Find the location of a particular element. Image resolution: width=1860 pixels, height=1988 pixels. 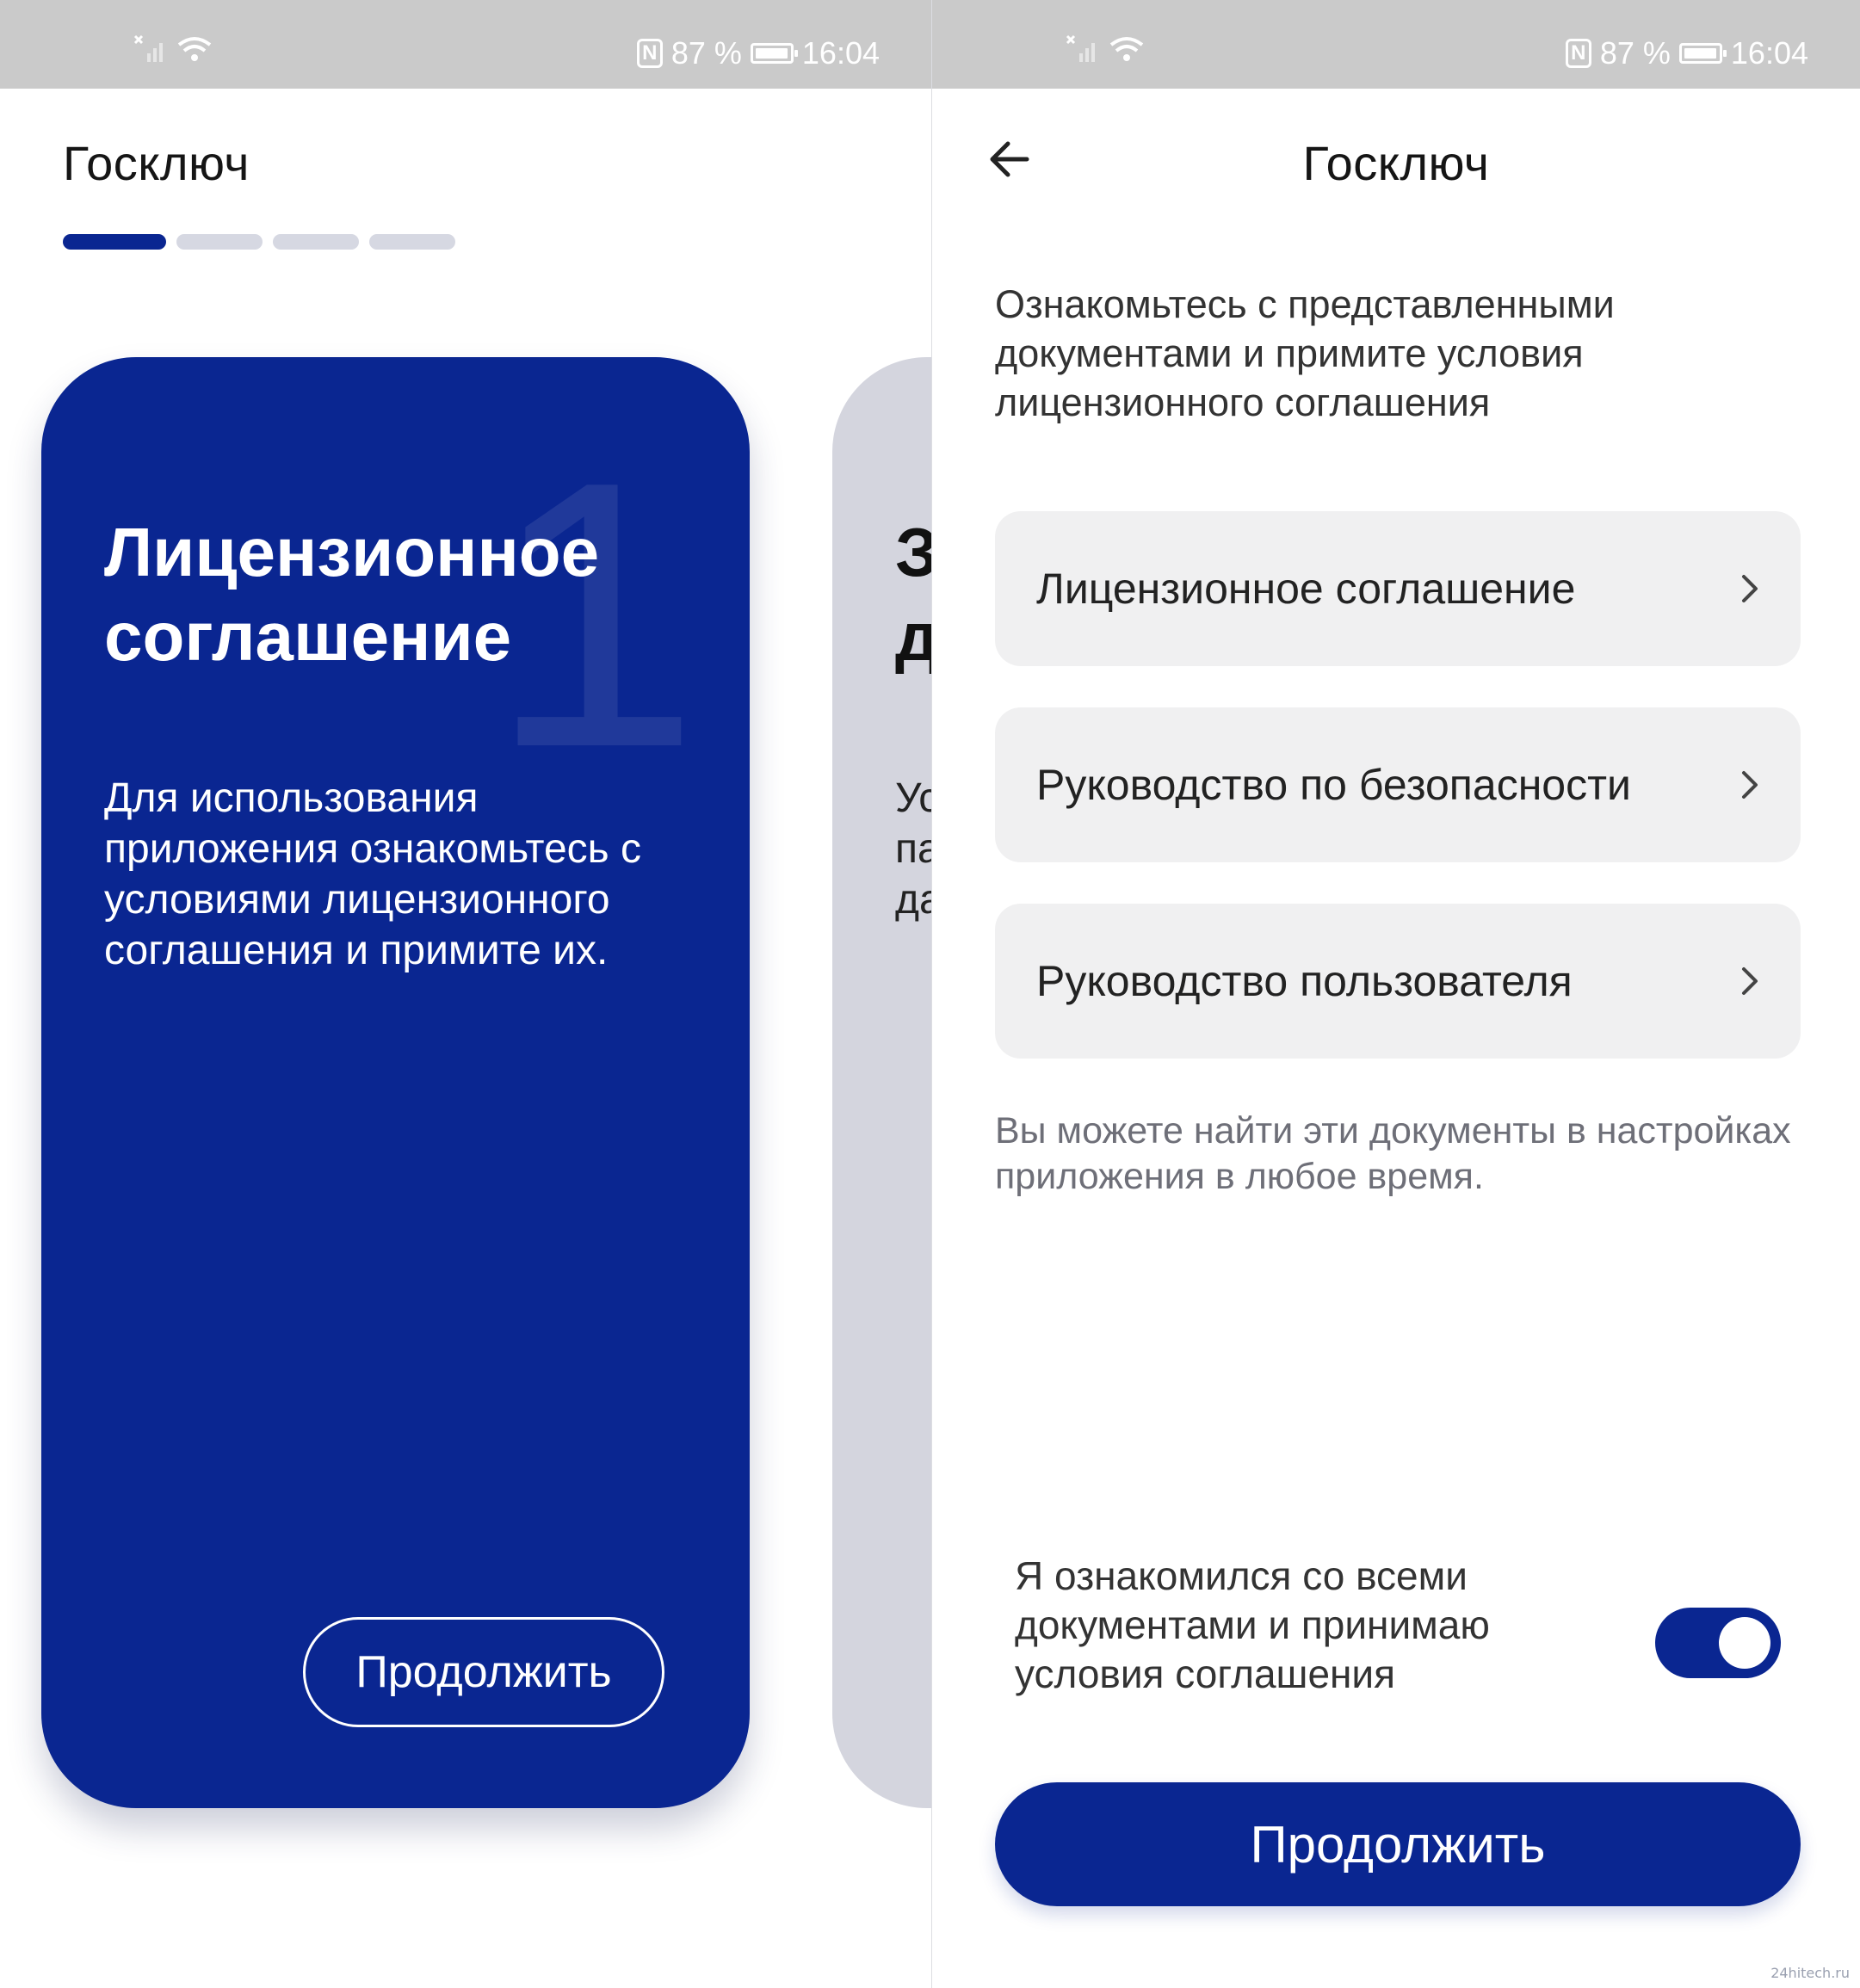

continue-button: Продолжить is located at coordinates (1398, 1844).